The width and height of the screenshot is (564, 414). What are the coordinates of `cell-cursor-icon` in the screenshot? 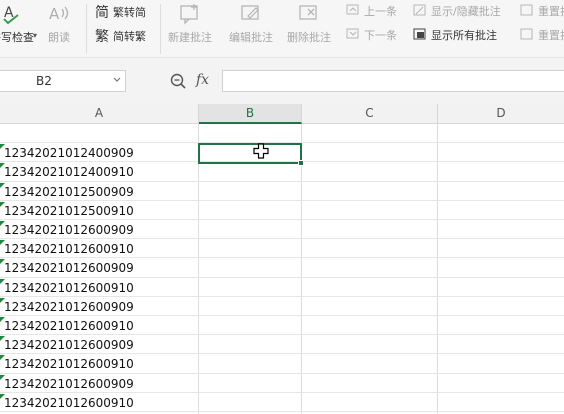 It's located at (261, 151).